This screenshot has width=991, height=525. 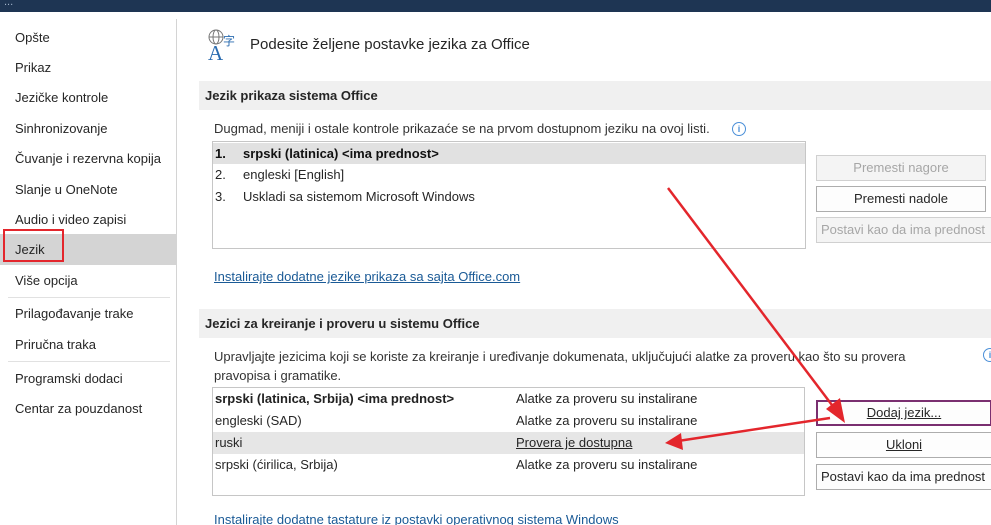 I want to click on language-icon: A 字, so click(x=221, y=45).